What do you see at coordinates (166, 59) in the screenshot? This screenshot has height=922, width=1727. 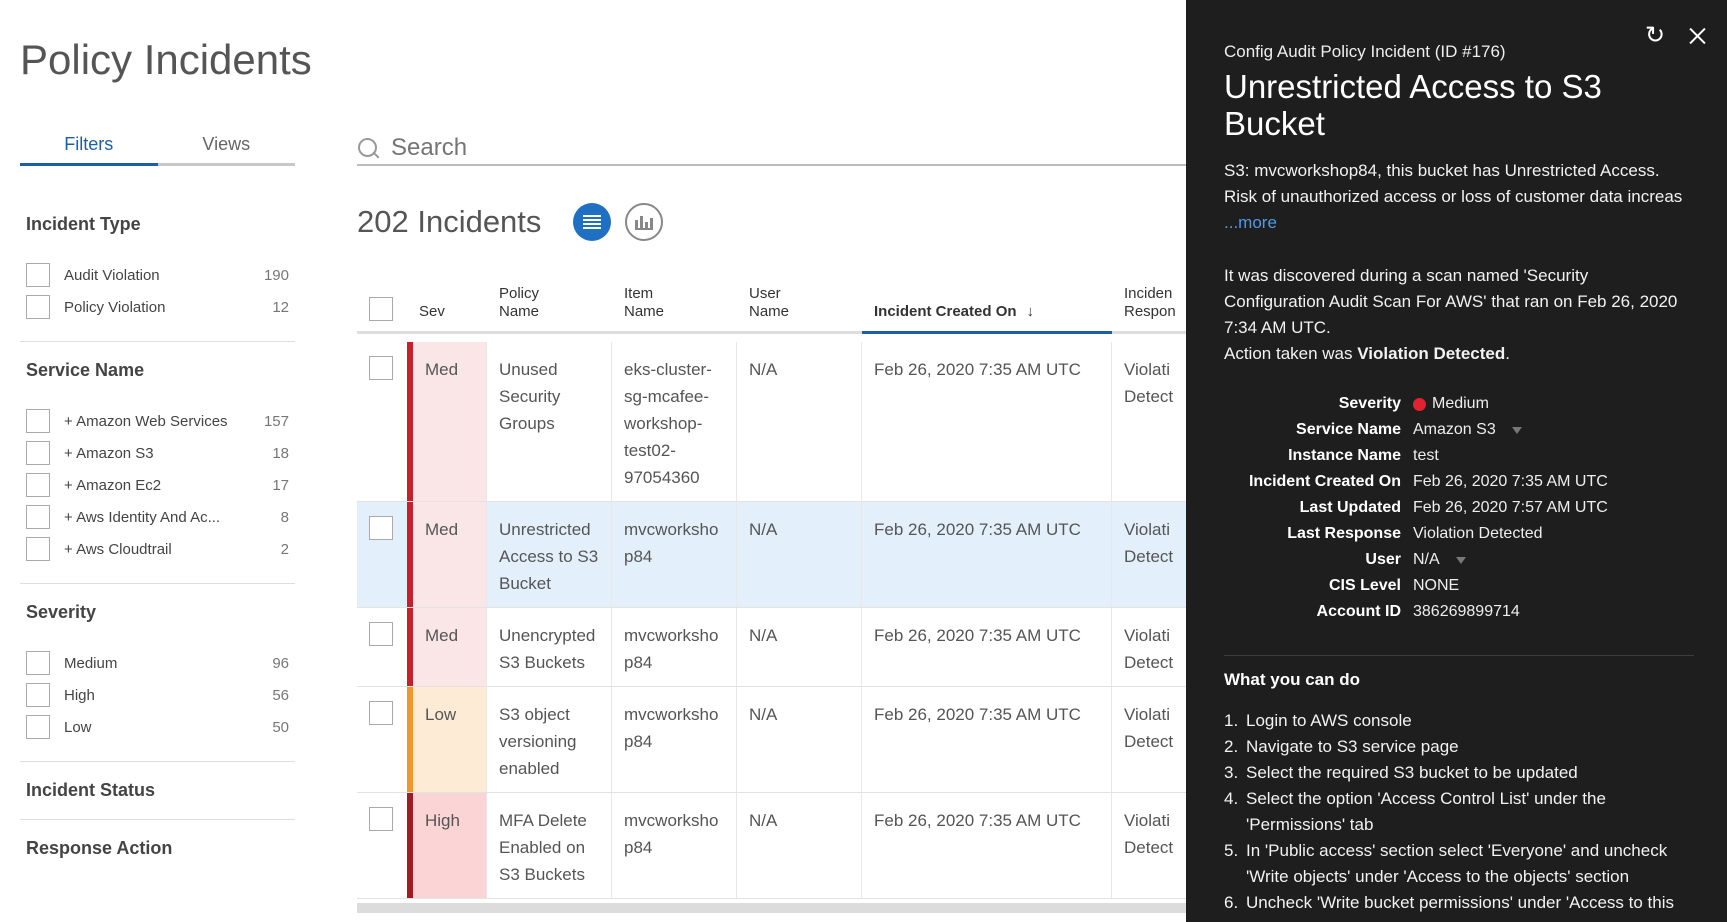 I see `page-title: Policy Incidents` at bounding box center [166, 59].